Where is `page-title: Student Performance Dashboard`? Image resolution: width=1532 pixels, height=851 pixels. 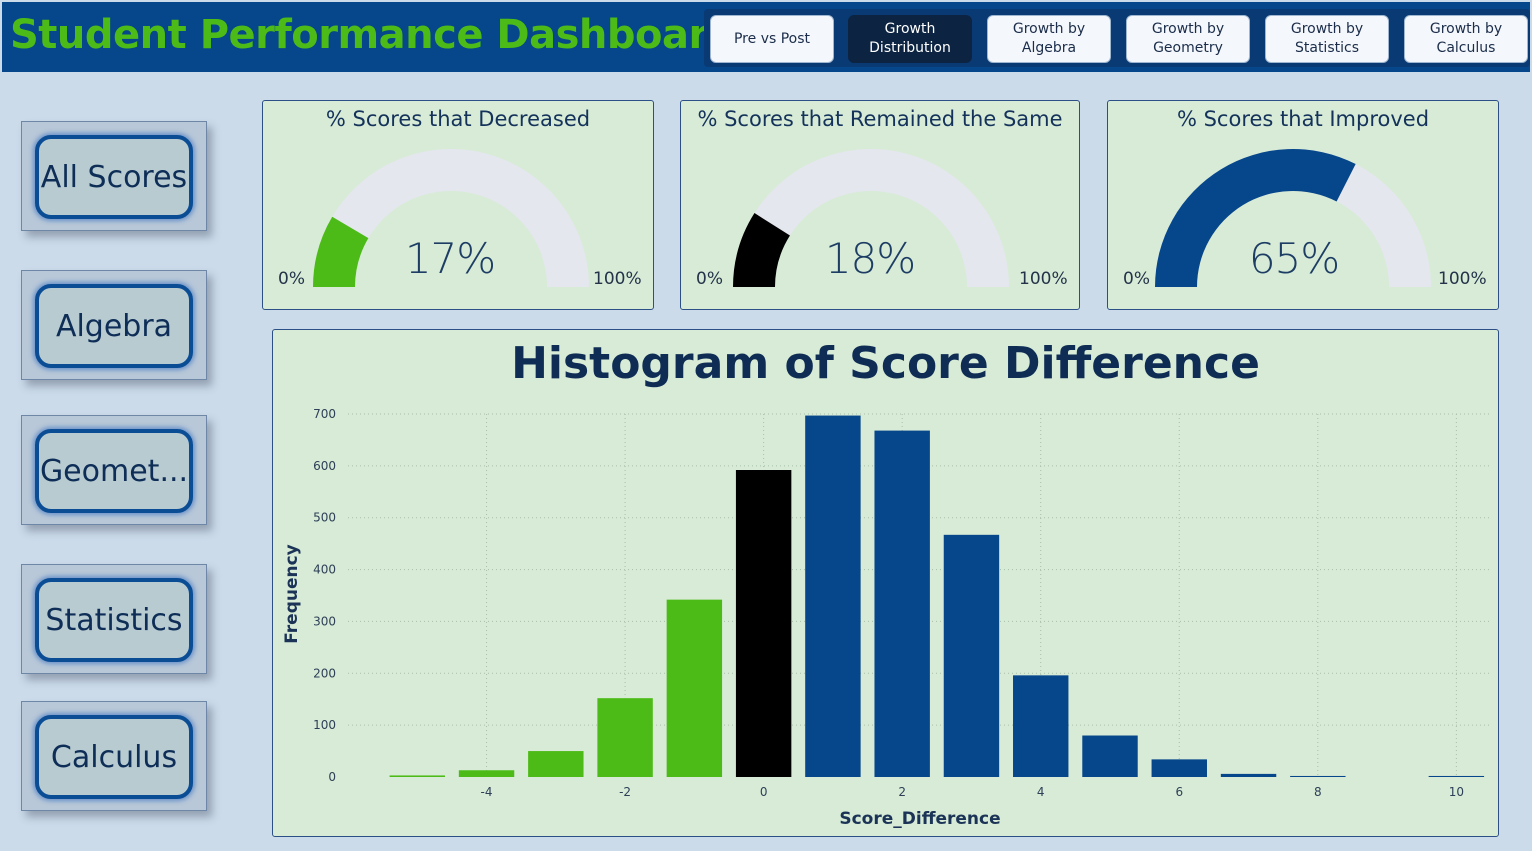 page-title: Student Performance Dashboard is located at coordinates (373, 35).